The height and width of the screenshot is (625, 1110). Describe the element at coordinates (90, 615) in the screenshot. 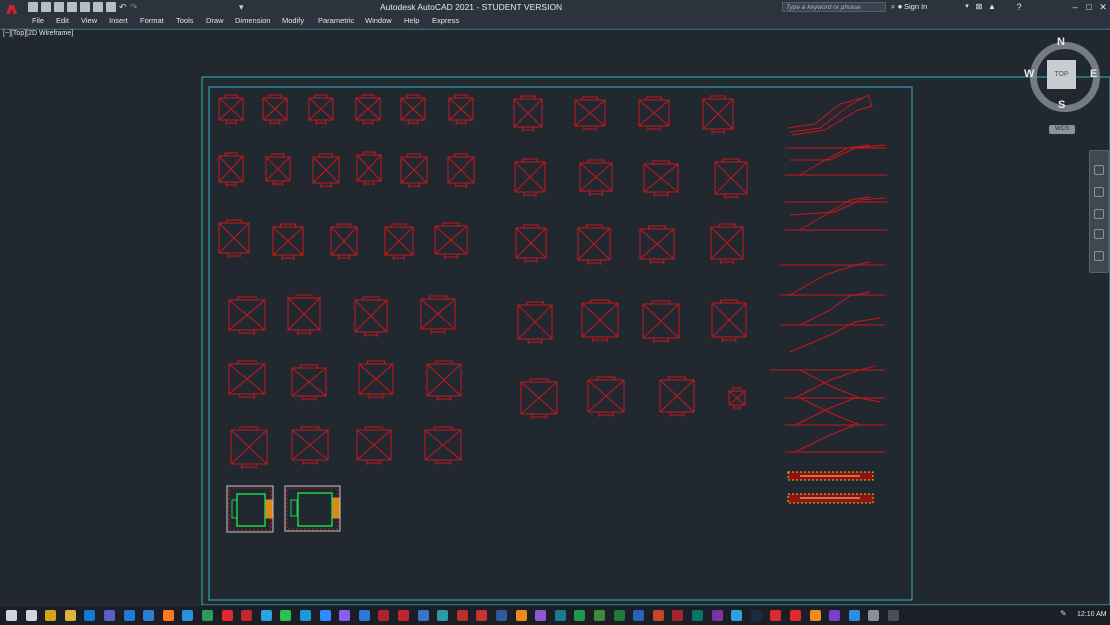

I see `outlook-icon` at that location.